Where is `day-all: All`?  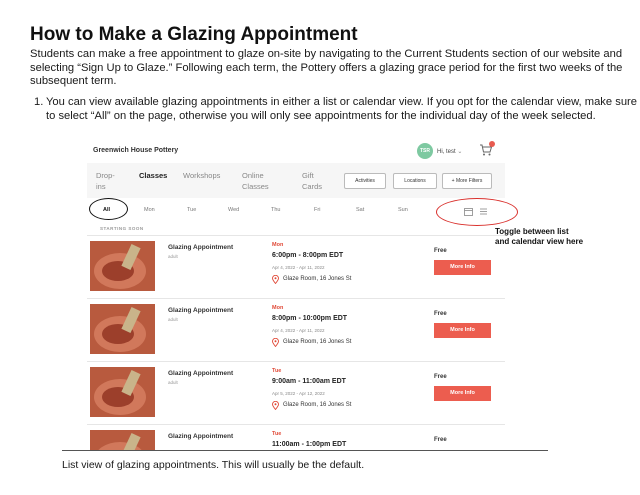 day-all: All is located at coordinates (106, 210).